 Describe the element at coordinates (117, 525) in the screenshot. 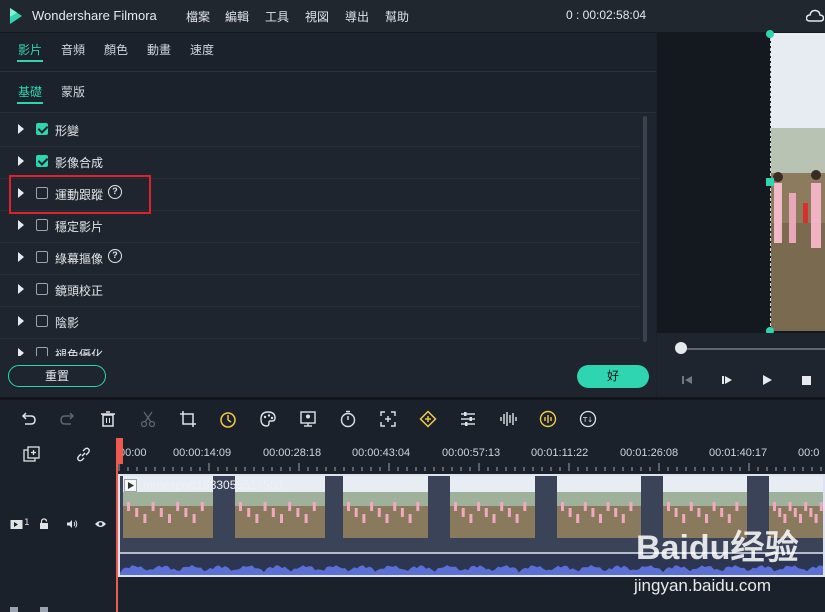

I see `playhead` at that location.